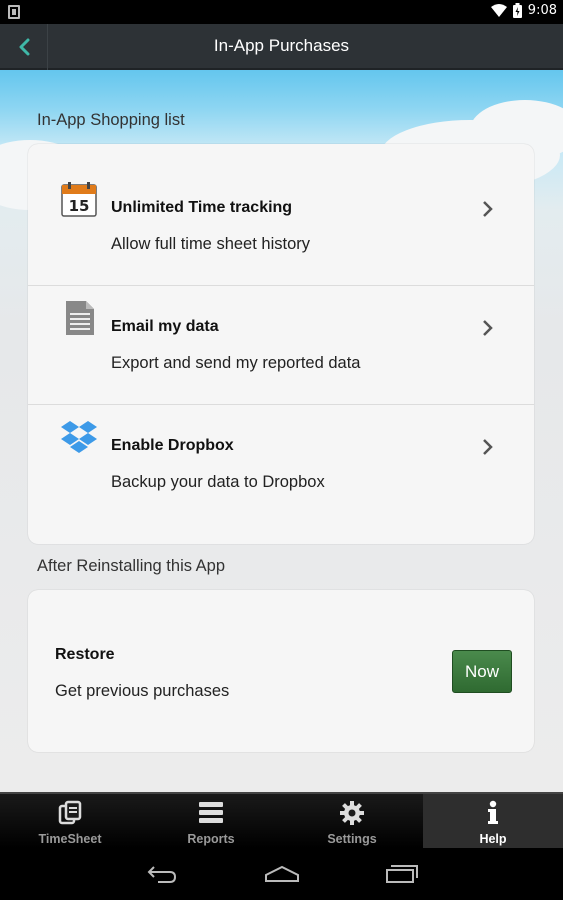 The width and height of the screenshot is (563, 900). I want to click on status-right: 9:08, so click(523, 10).